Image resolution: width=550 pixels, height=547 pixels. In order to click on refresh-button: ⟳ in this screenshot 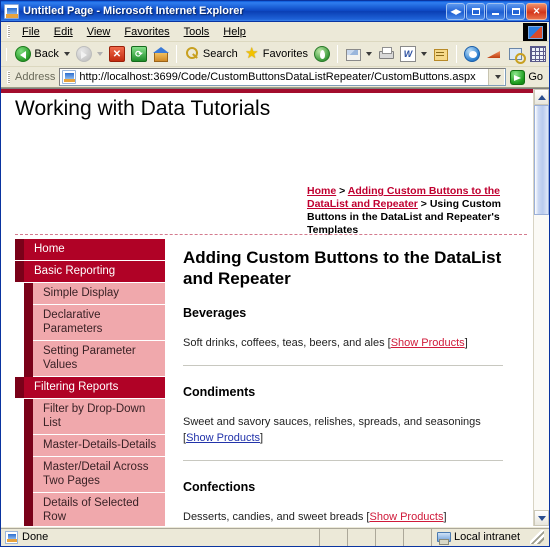, I will do `click(139, 54)`.